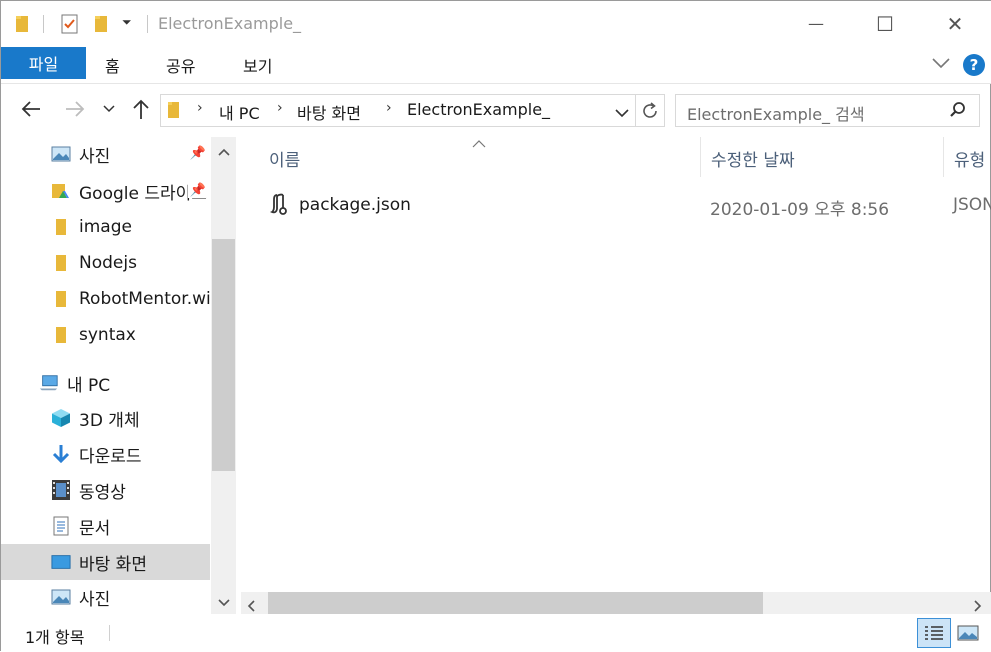 The image size is (991, 652). What do you see at coordinates (972, 205) in the screenshot?
I see `file-type: JSON` at bounding box center [972, 205].